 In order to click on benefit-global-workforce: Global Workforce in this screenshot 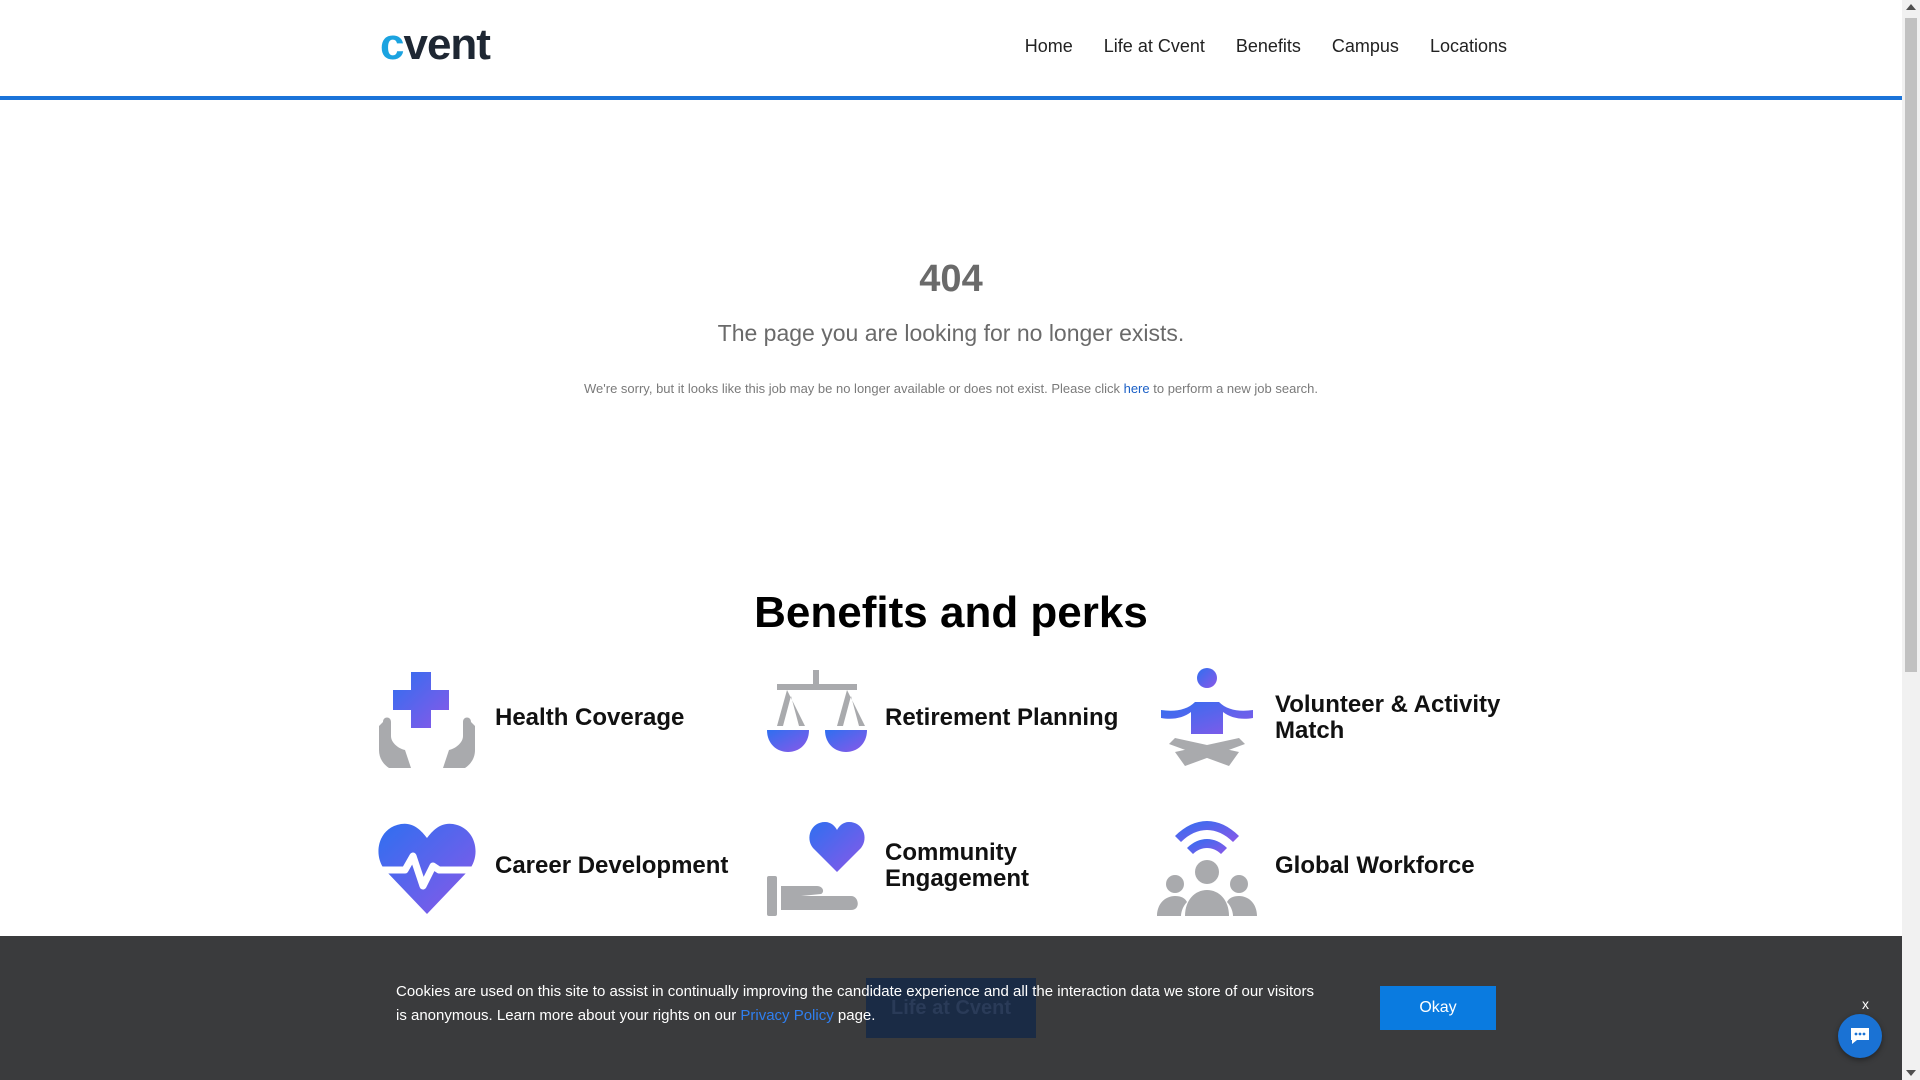, I will do `click(1345, 865)`.